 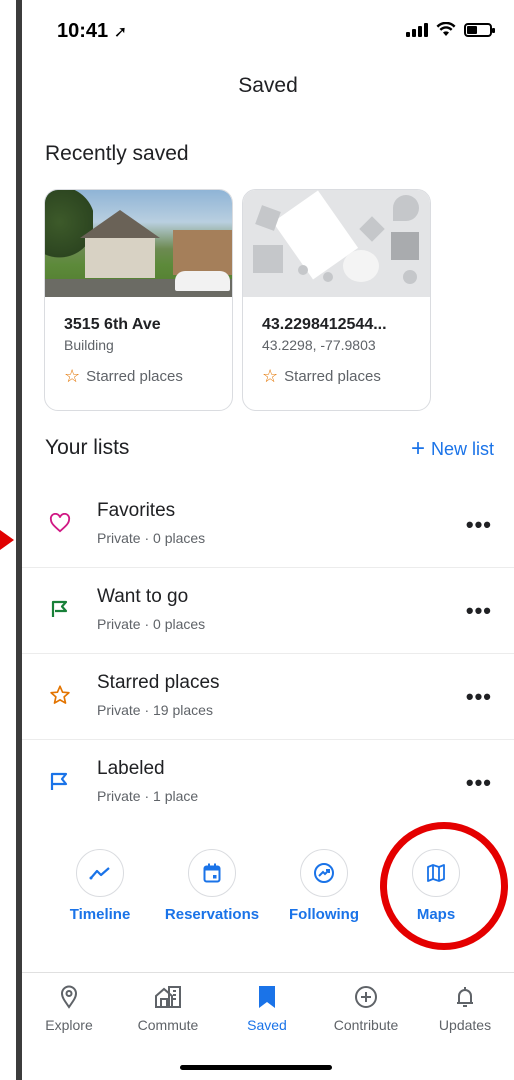 I want to click on bottom-nav: Explore Commute Saved Contribute Updates, so click(x=268, y=1026).